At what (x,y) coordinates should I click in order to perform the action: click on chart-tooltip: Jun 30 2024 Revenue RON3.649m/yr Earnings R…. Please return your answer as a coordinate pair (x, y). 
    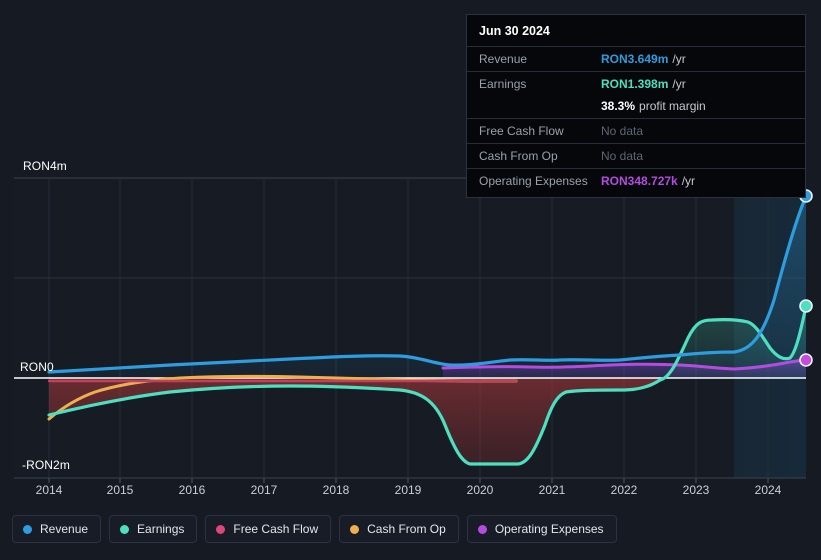
    Looking at the image, I should click on (636, 106).